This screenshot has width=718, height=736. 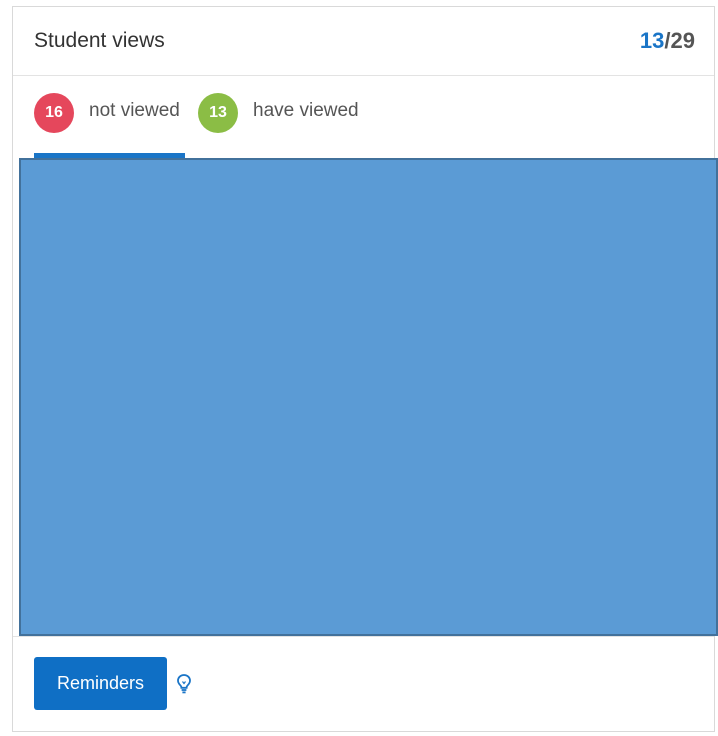 I want to click on lightbulb-icon, so click(x=184, y=684).